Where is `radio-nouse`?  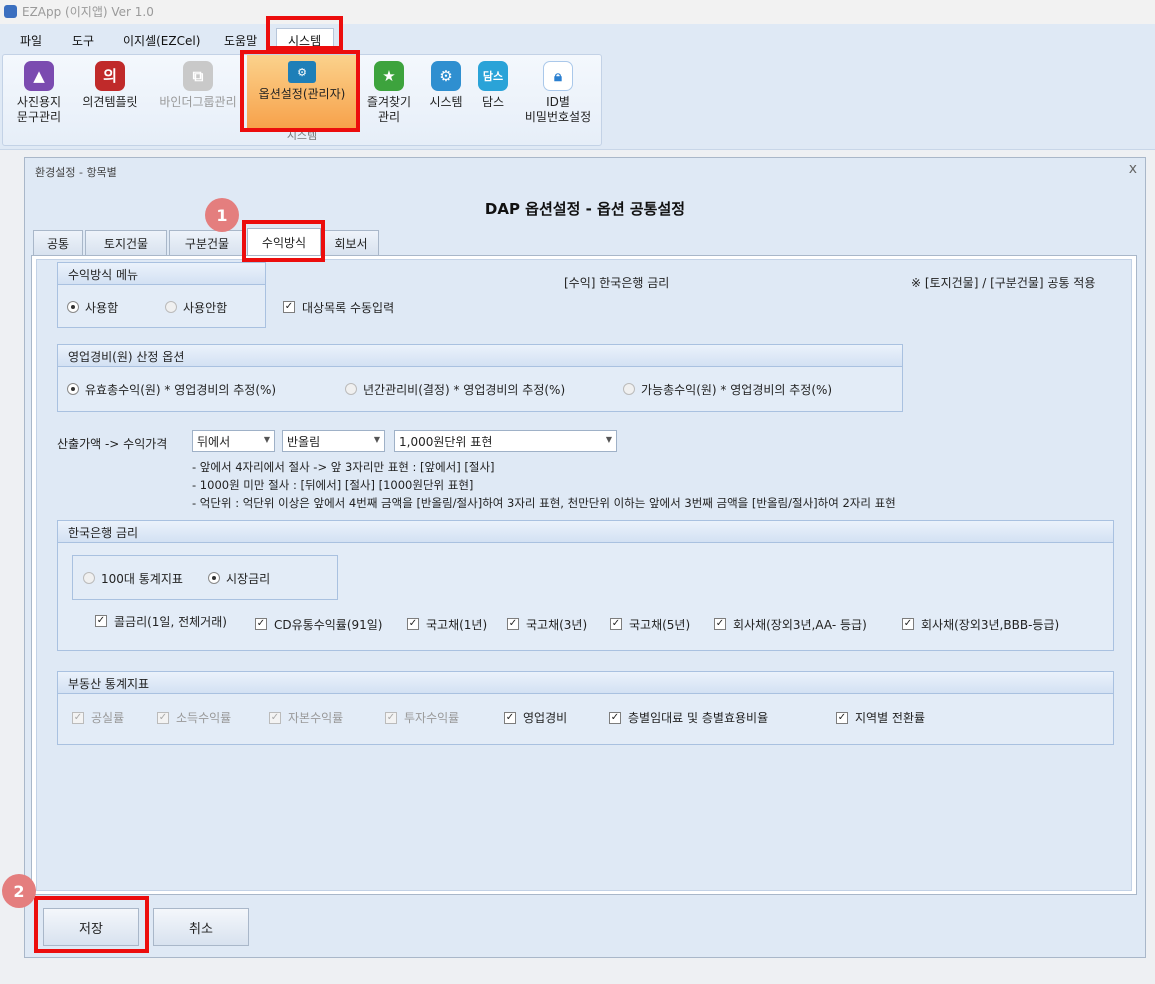
radio-nouse is located at coordinates (171, 307).